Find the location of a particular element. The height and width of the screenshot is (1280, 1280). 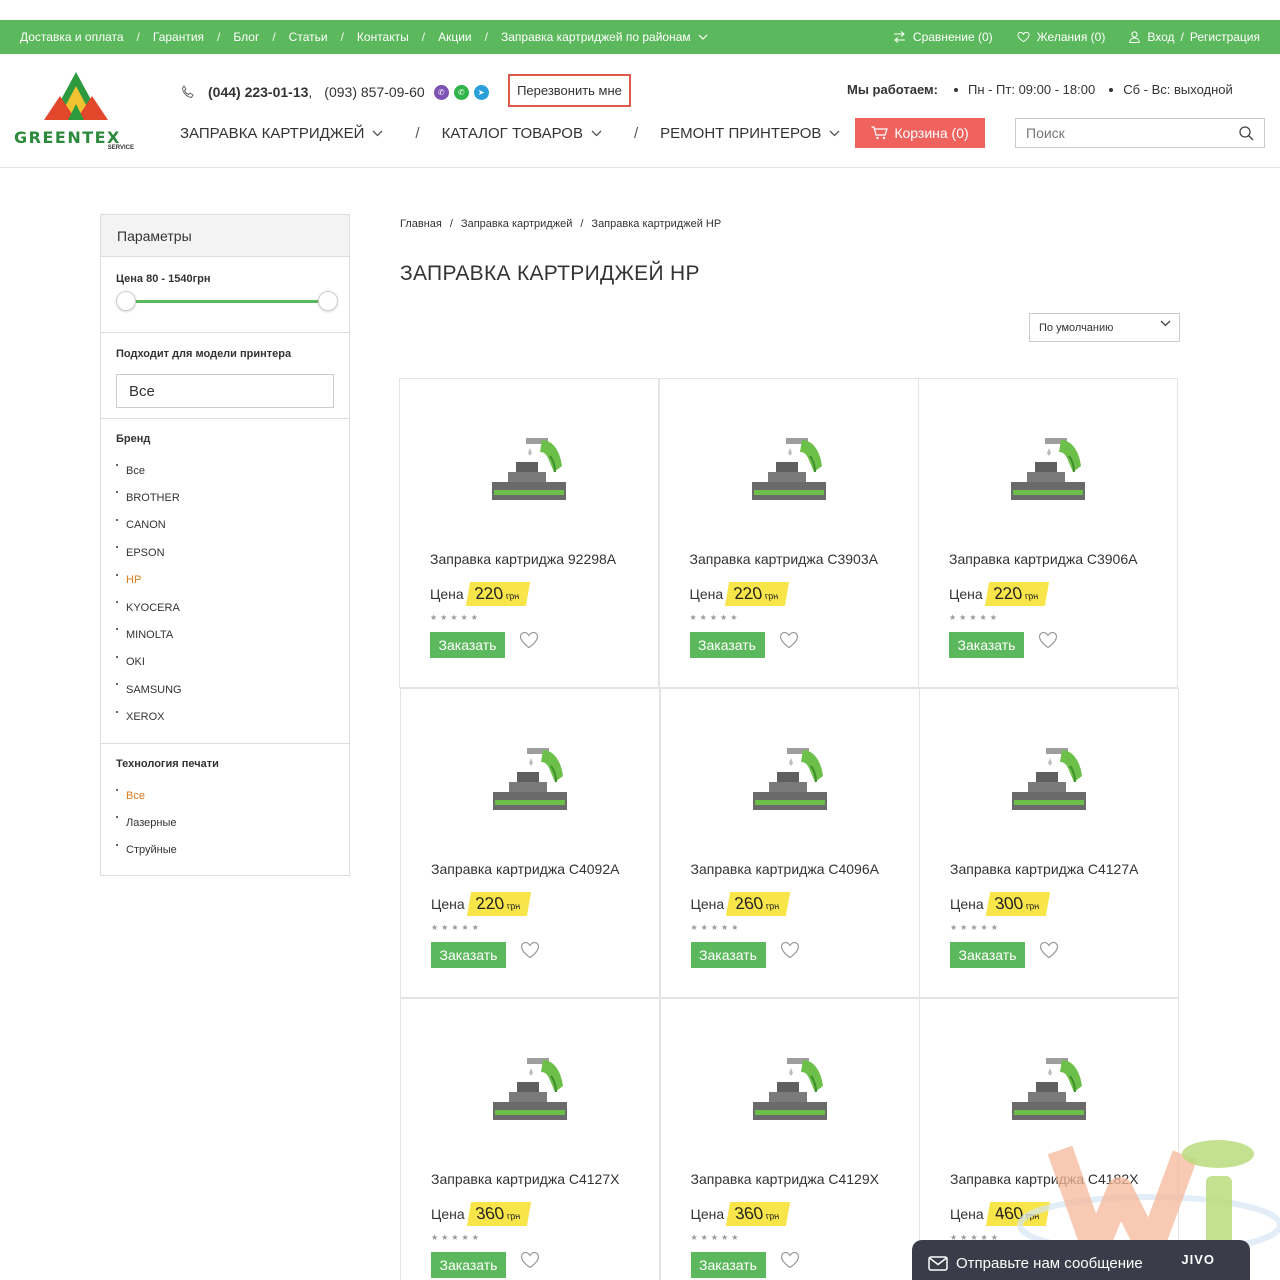

login-link: Вход is located at coordinates (1160, 37).